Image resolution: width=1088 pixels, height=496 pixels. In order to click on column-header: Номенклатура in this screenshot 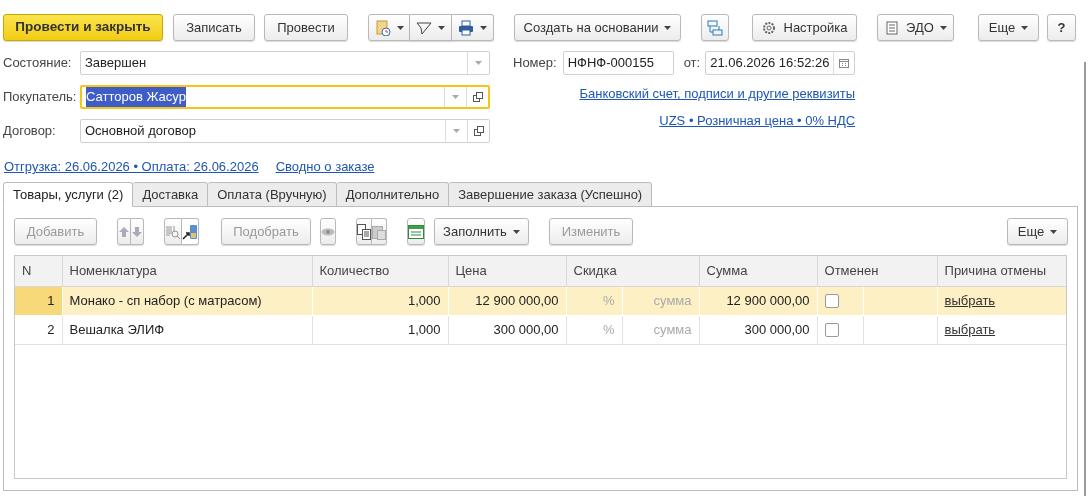, I will do `click(187, 271)`.